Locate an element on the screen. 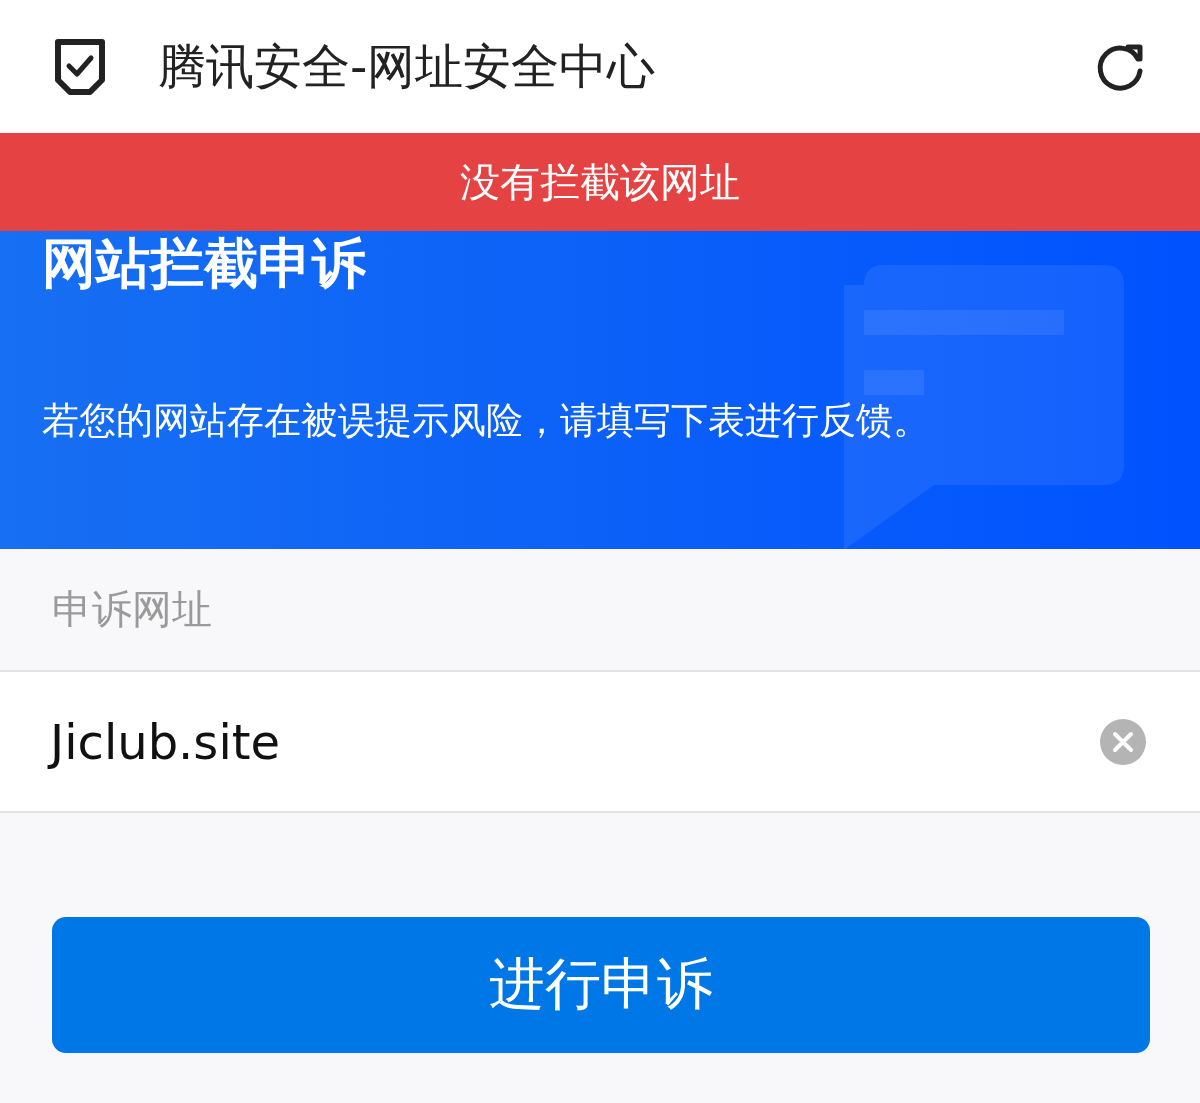 This screenshot has height=1103, width=1200. field-label: 申诉网址 is located at coordinates (132, 609).